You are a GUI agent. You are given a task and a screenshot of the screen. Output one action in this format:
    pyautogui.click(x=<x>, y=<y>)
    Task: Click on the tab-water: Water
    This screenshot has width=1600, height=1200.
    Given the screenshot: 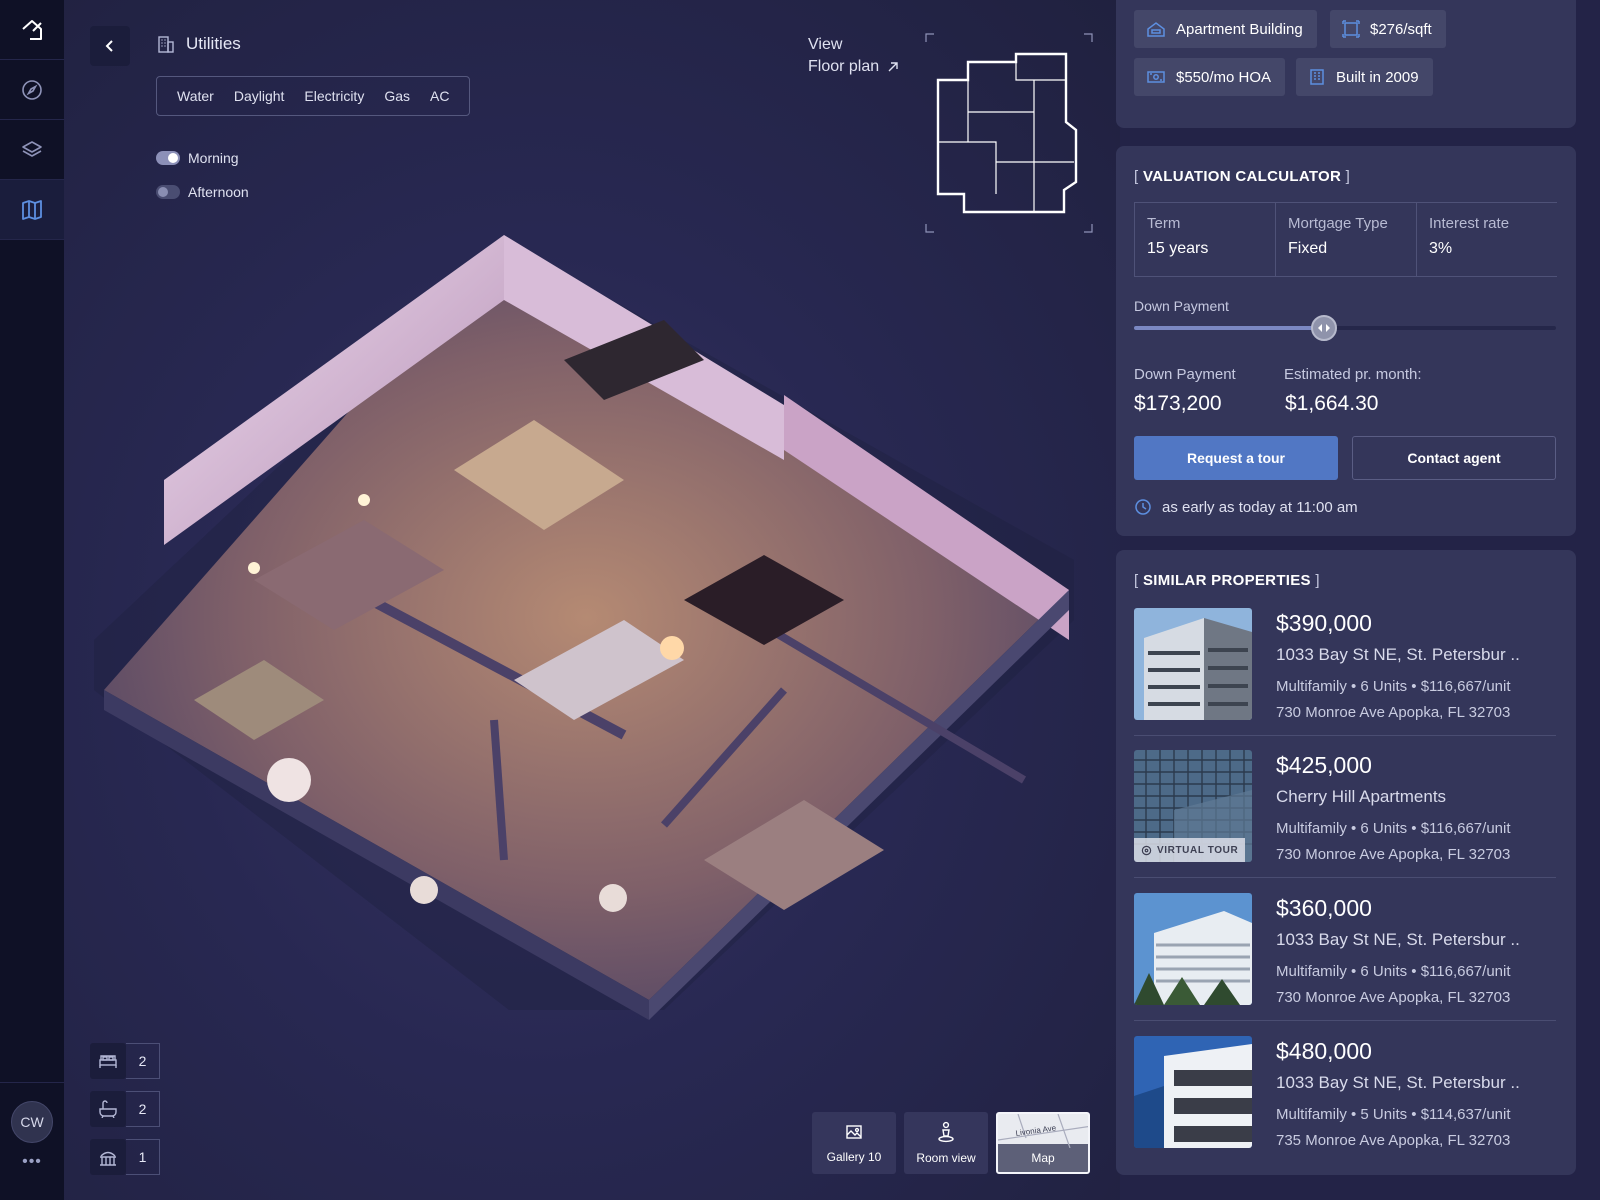 What is the action you would take?
    pyautogui.click(x=195, y=96)
    